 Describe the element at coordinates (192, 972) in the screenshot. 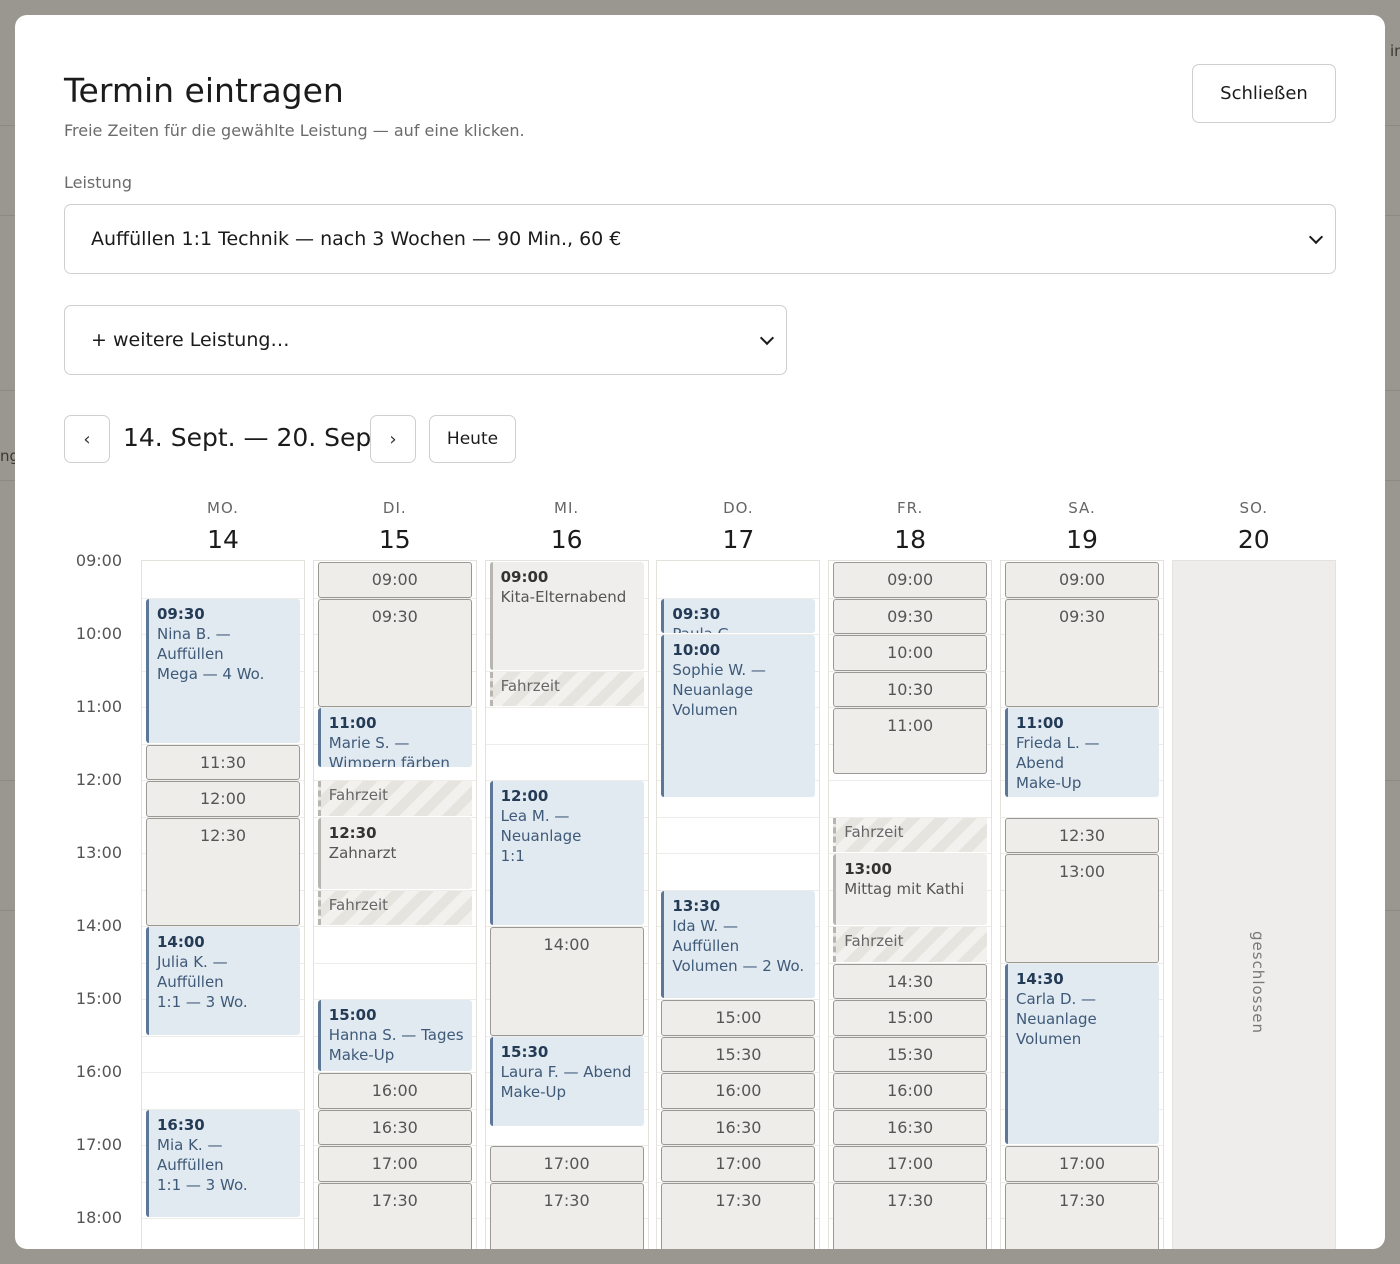

I see `appointment-text: Julia K. — Auffüllen` at that location.